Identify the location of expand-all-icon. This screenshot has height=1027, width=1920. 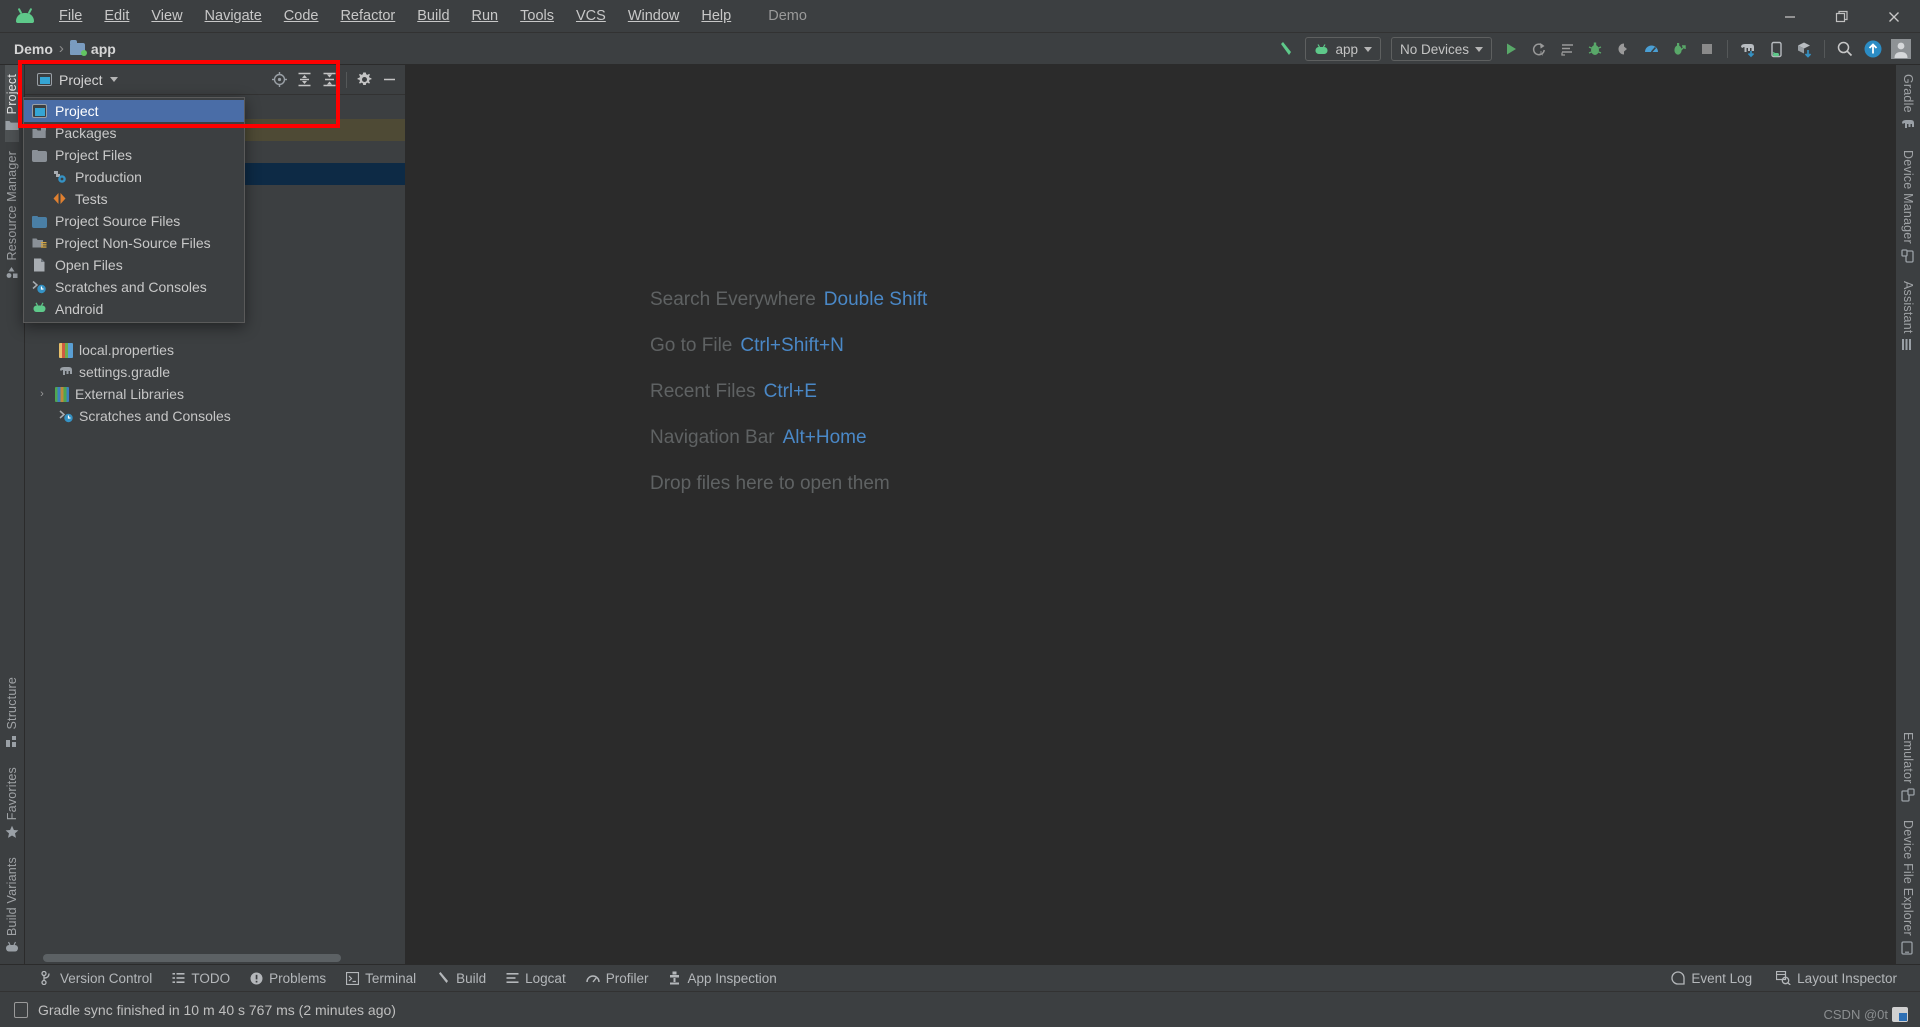
(304, 80).